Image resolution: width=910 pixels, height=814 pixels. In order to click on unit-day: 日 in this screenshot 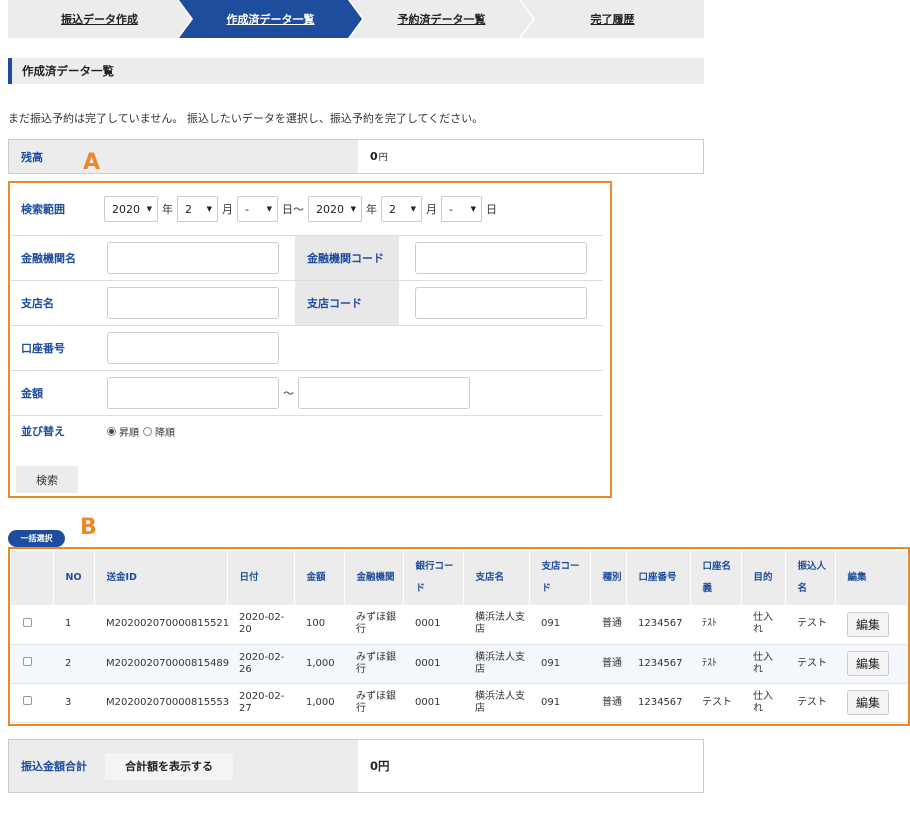, I will do `click(491, 209)`.